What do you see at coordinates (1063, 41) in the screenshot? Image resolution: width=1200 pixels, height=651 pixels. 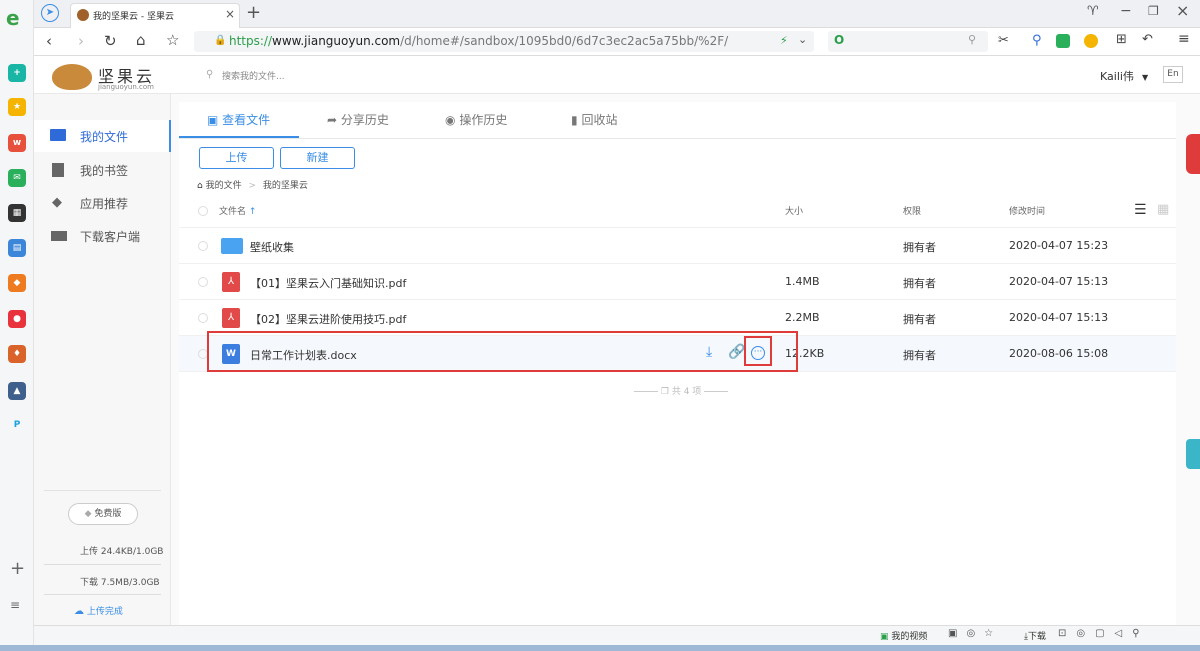 I see `ext-green-icon` at bounding box center [1063, 41].